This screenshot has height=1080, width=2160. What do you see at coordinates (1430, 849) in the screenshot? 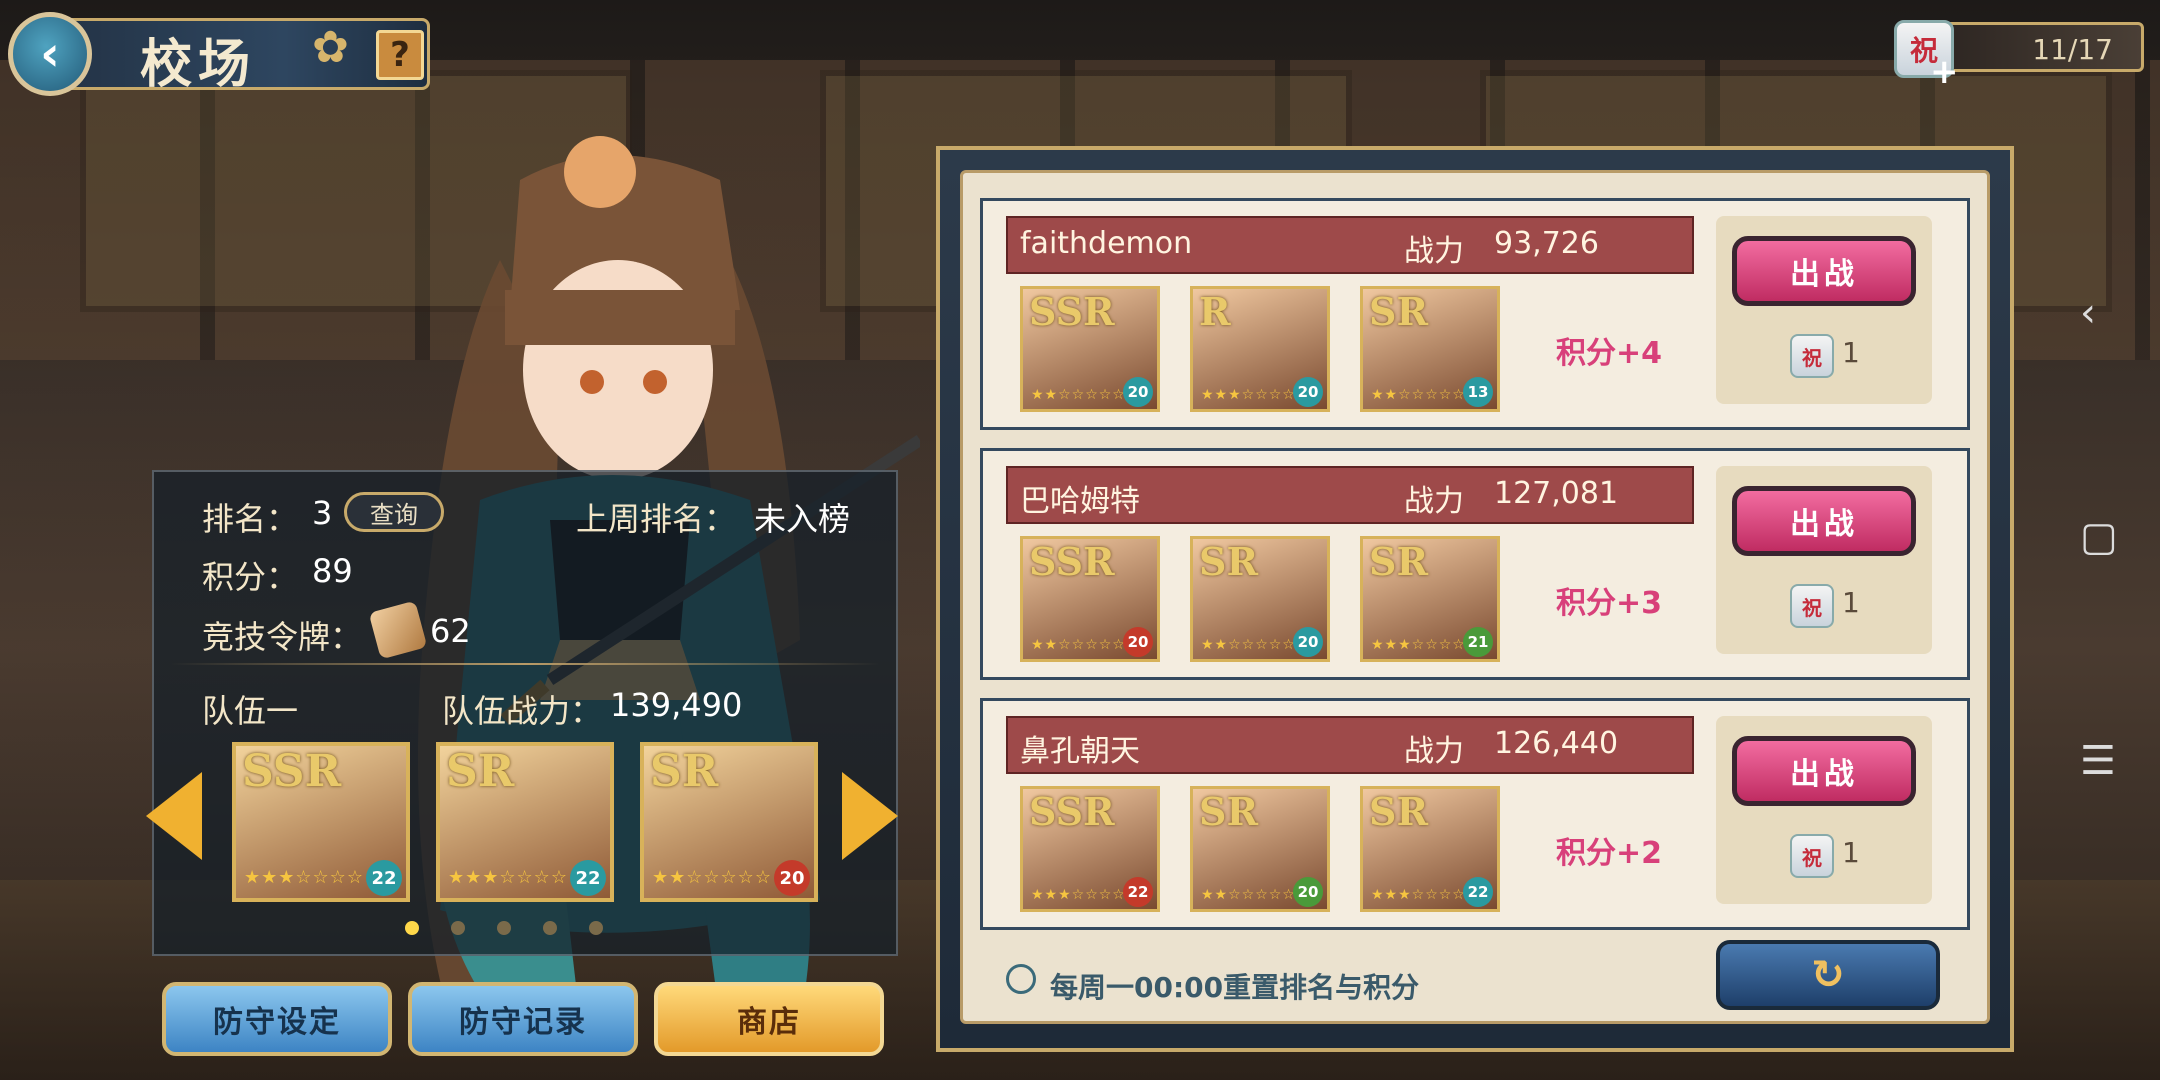
I see `opponent-hero-card: SR ★★★☆☆☆☆ 22` at bounding box center [1430, 849].